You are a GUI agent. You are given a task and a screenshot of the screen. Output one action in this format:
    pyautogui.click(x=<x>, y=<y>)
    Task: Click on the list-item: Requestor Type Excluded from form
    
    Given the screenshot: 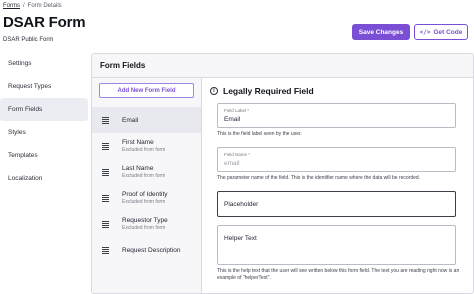 What is the action you would take?
    pyautogui.click(x=146, y=224)
    